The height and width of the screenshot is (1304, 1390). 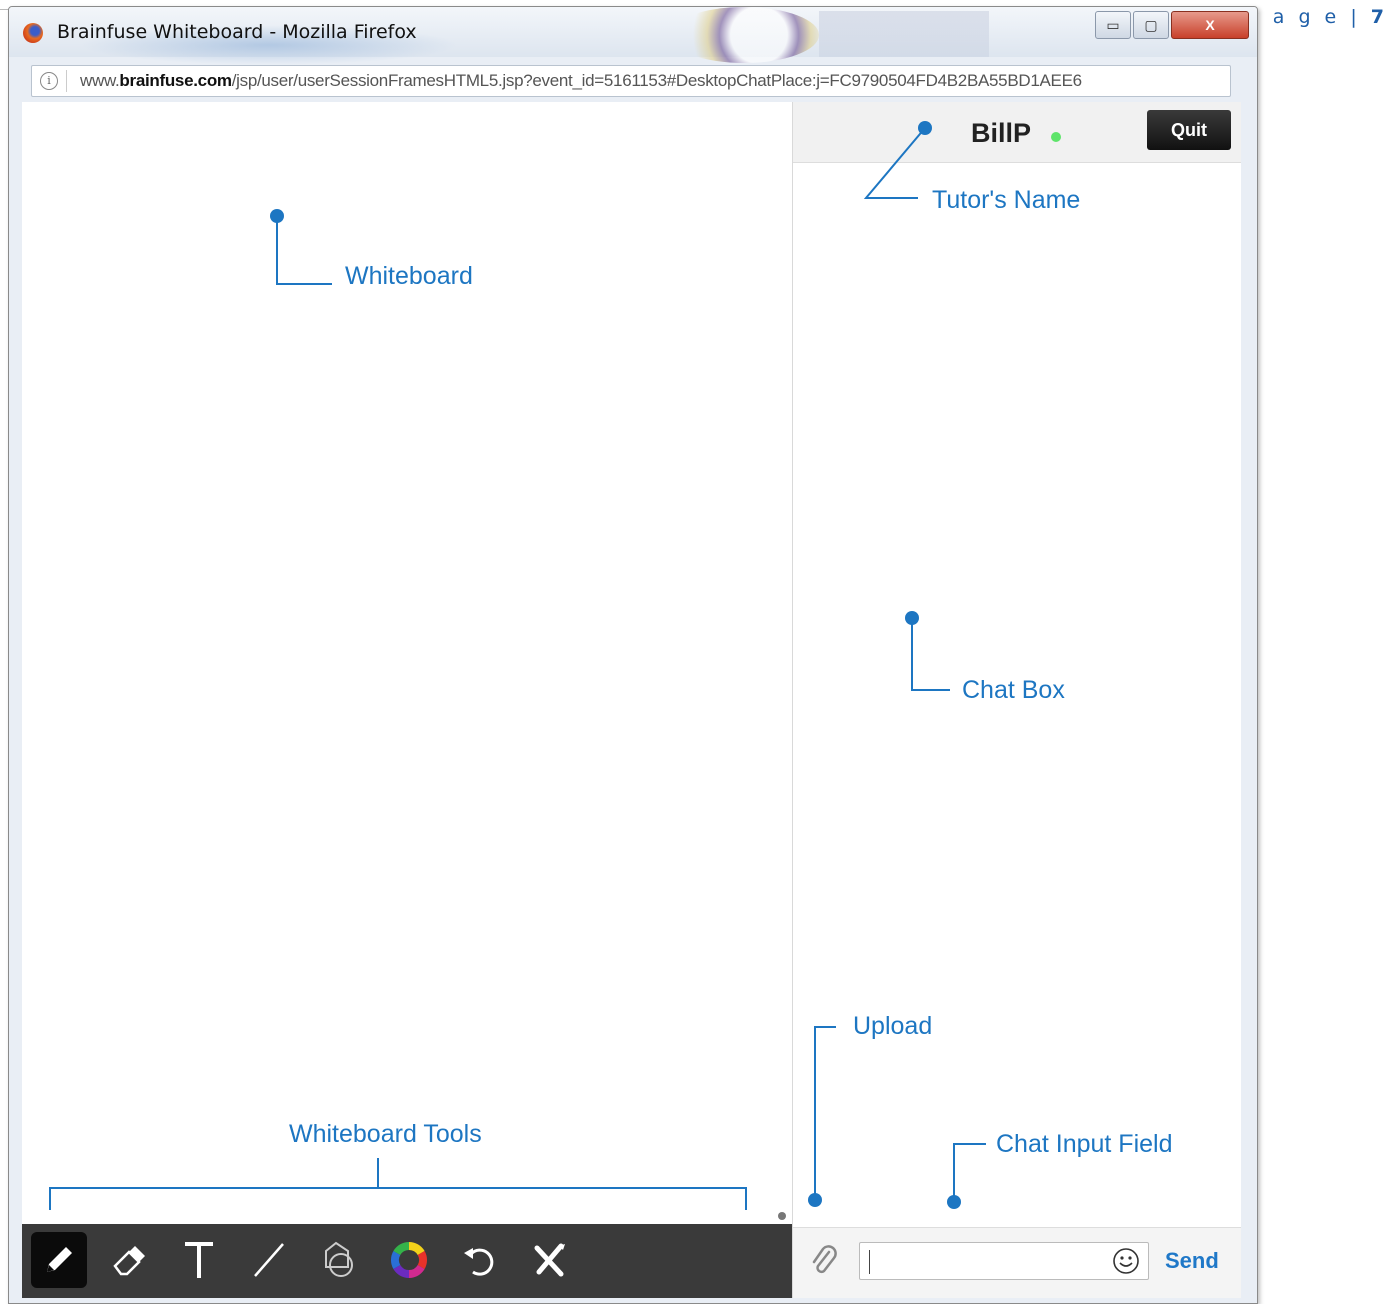 I want to click on chat-input-annotation: Chat Input Field, so click(x=1084, y=1144).